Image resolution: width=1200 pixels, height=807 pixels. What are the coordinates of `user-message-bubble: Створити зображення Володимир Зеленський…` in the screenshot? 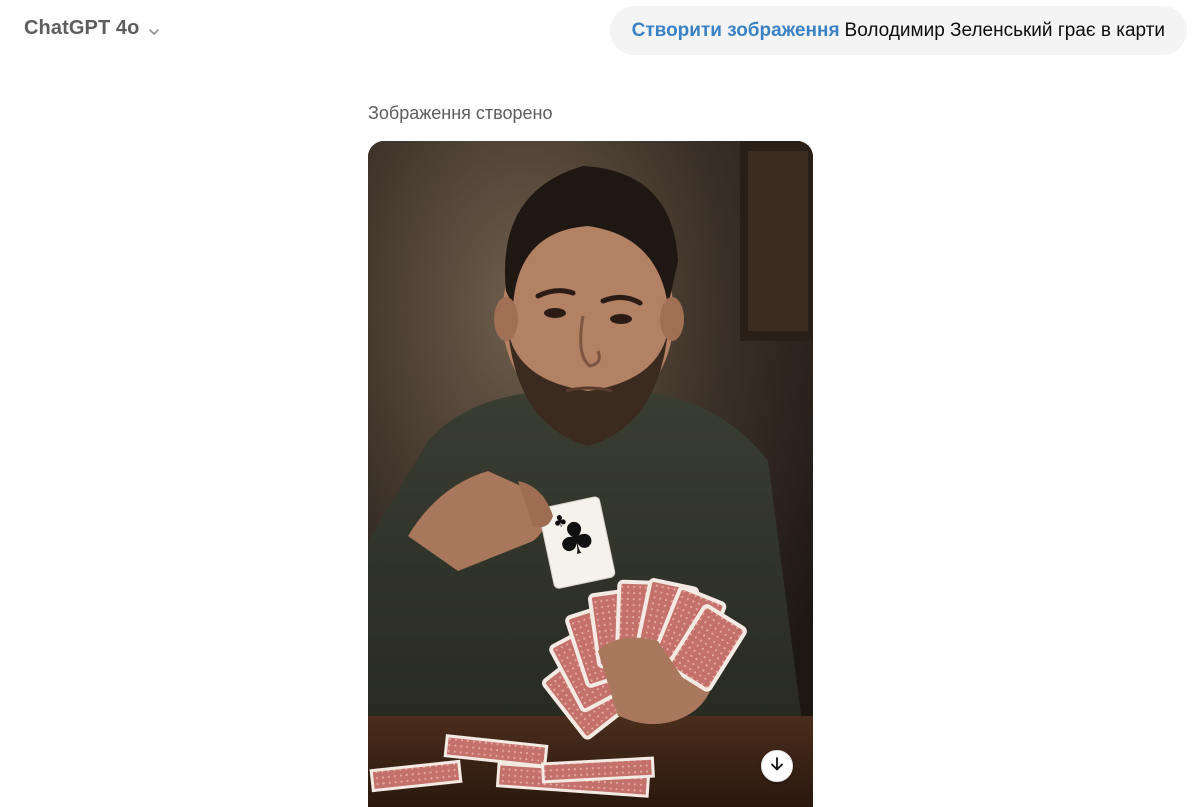 It's located at (898, 30).